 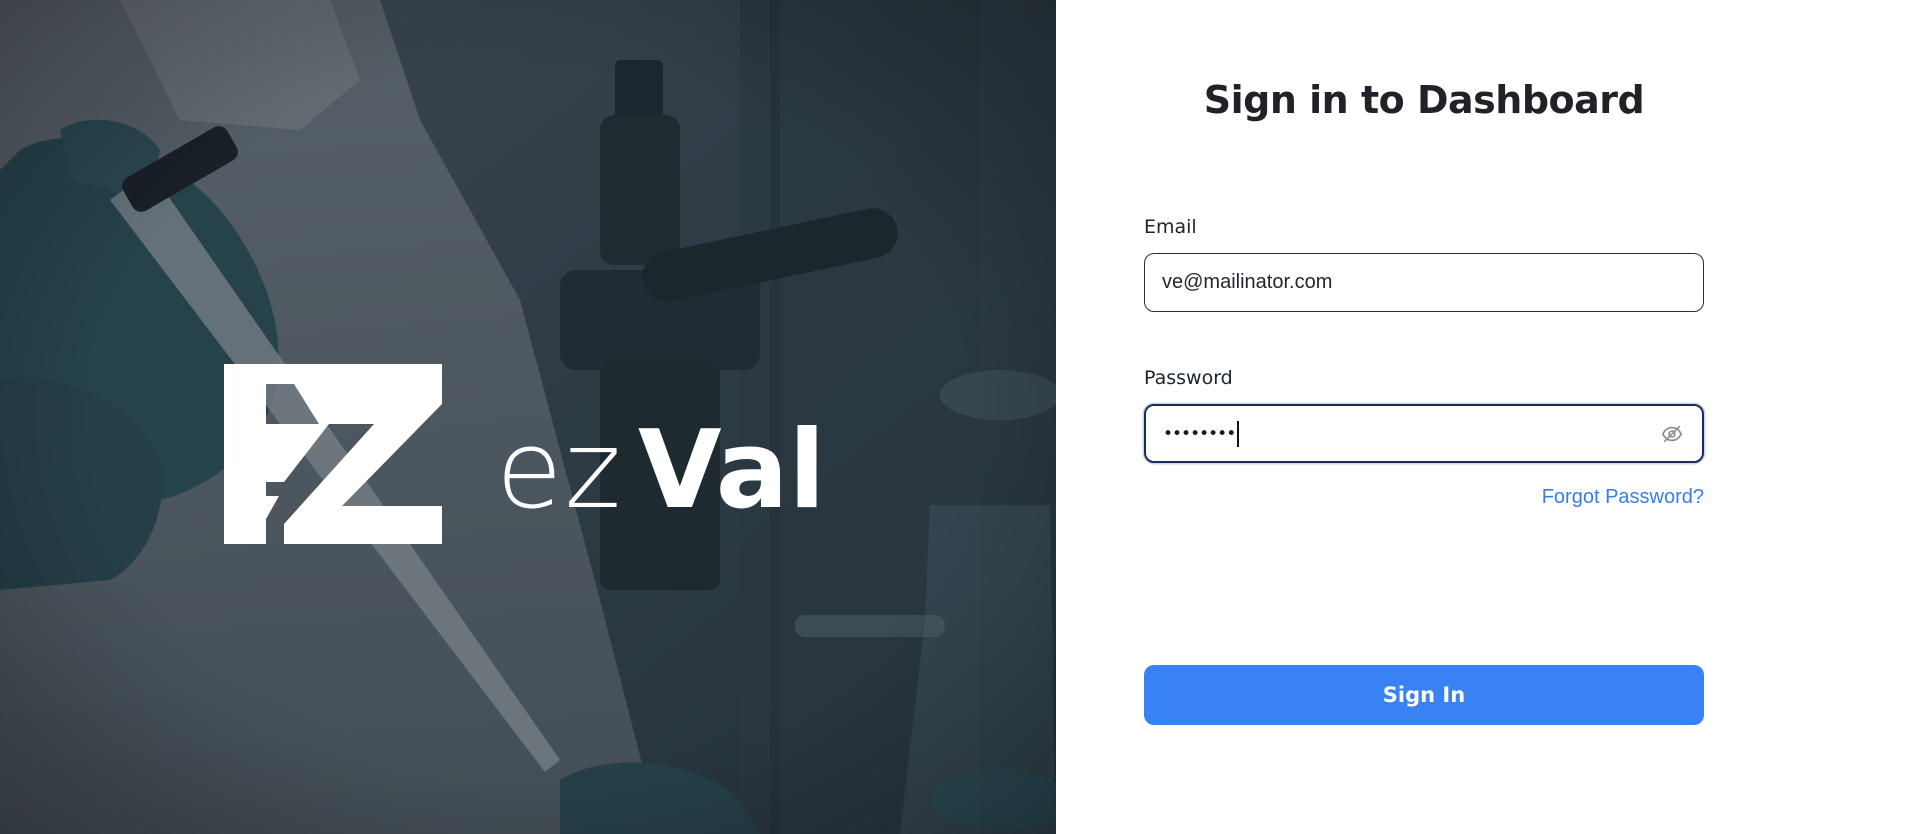 I want to click on forgot-password-link: Forgot Password?, so click(x=1574, y=497).